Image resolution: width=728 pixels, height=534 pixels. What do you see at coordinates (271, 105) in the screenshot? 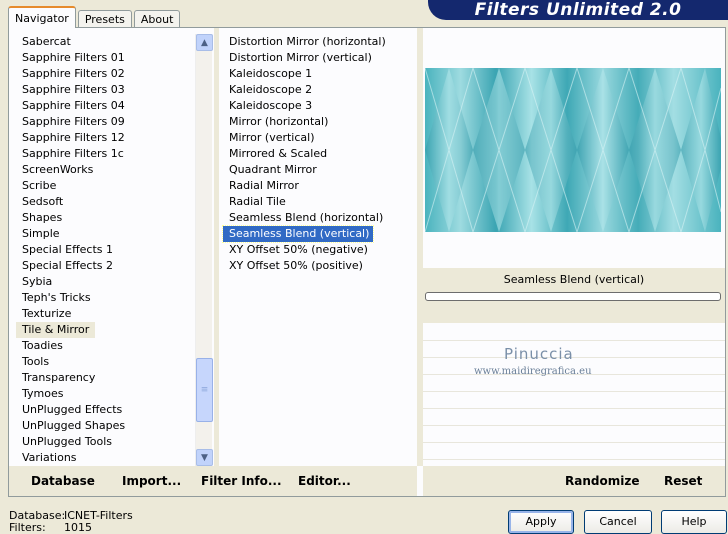
I see `filter-item-label: Kaleidoscope 3` at bounding box center [271, 105].